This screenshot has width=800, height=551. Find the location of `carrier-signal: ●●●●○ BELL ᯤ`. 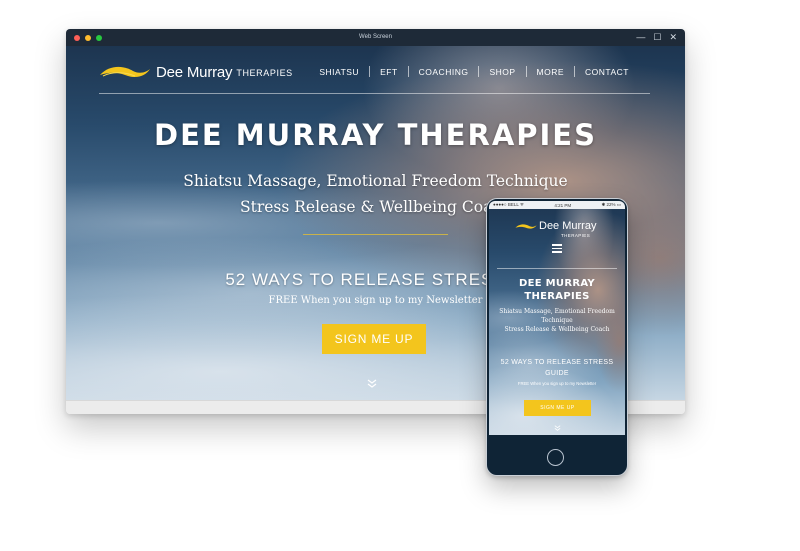

carrier-signal: ●●●●○ BELL ᯤ is located at coordinates (509, 204).